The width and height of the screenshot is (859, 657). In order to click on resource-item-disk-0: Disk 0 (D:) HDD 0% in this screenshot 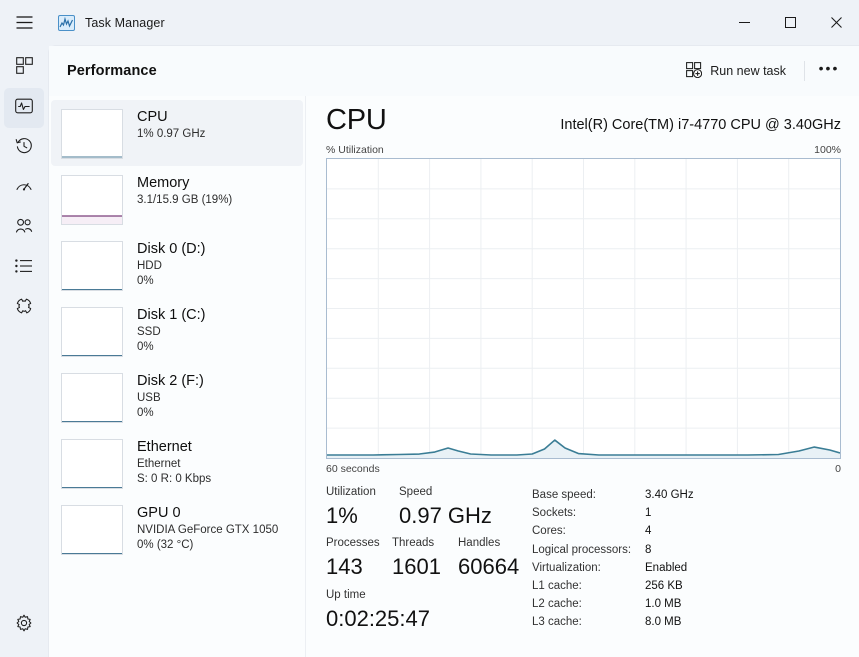, I will do `click(177, 265)`.